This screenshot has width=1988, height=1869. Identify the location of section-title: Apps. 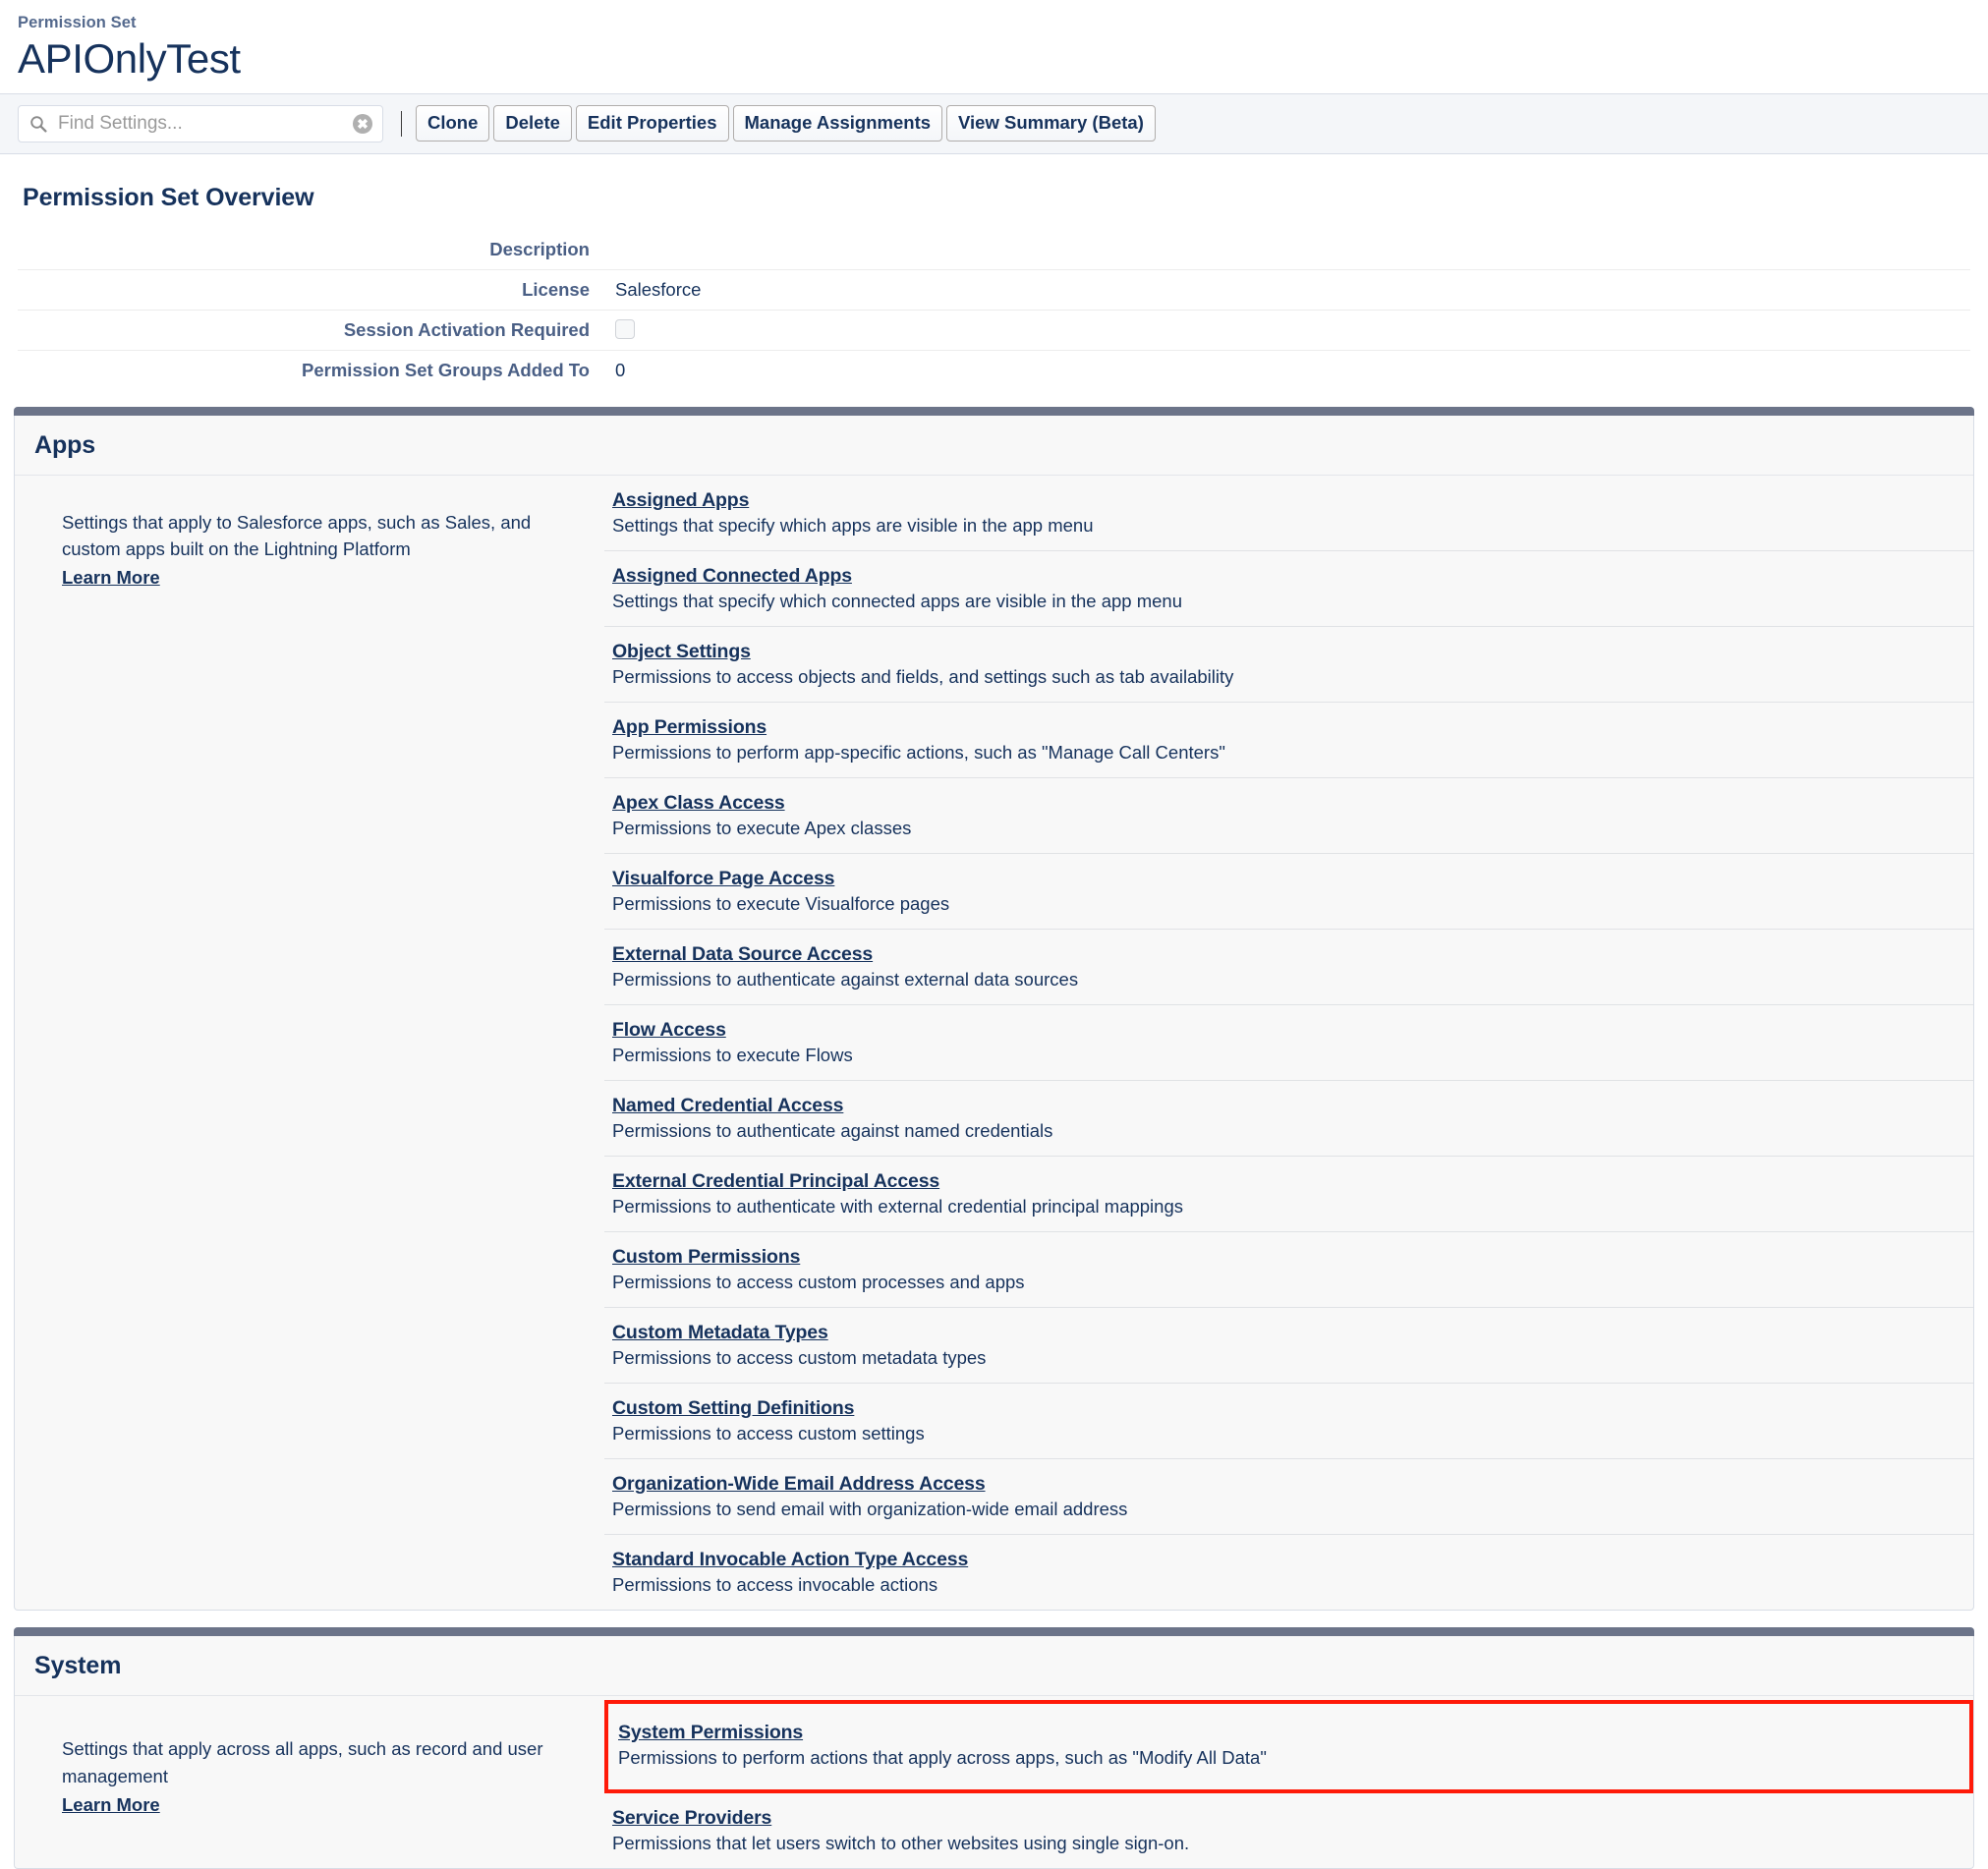
(65, 444).